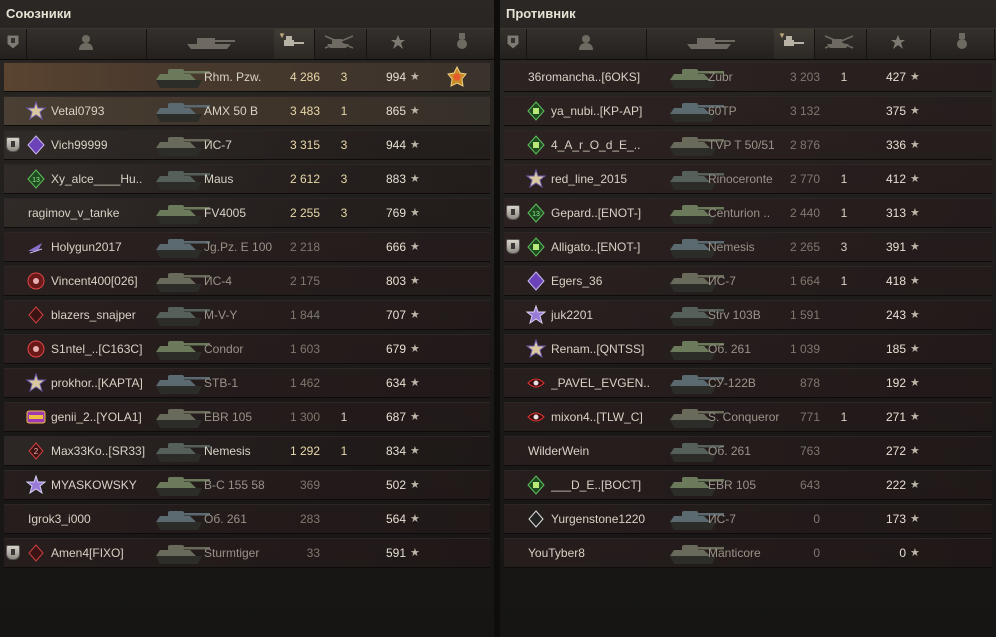 Image resolution: width=996 pixels, height=637 pixels. What do you see at coordinates (395, 417) in the screenshot?
I see `xp-value: 687` at bounding box center [395, 417].